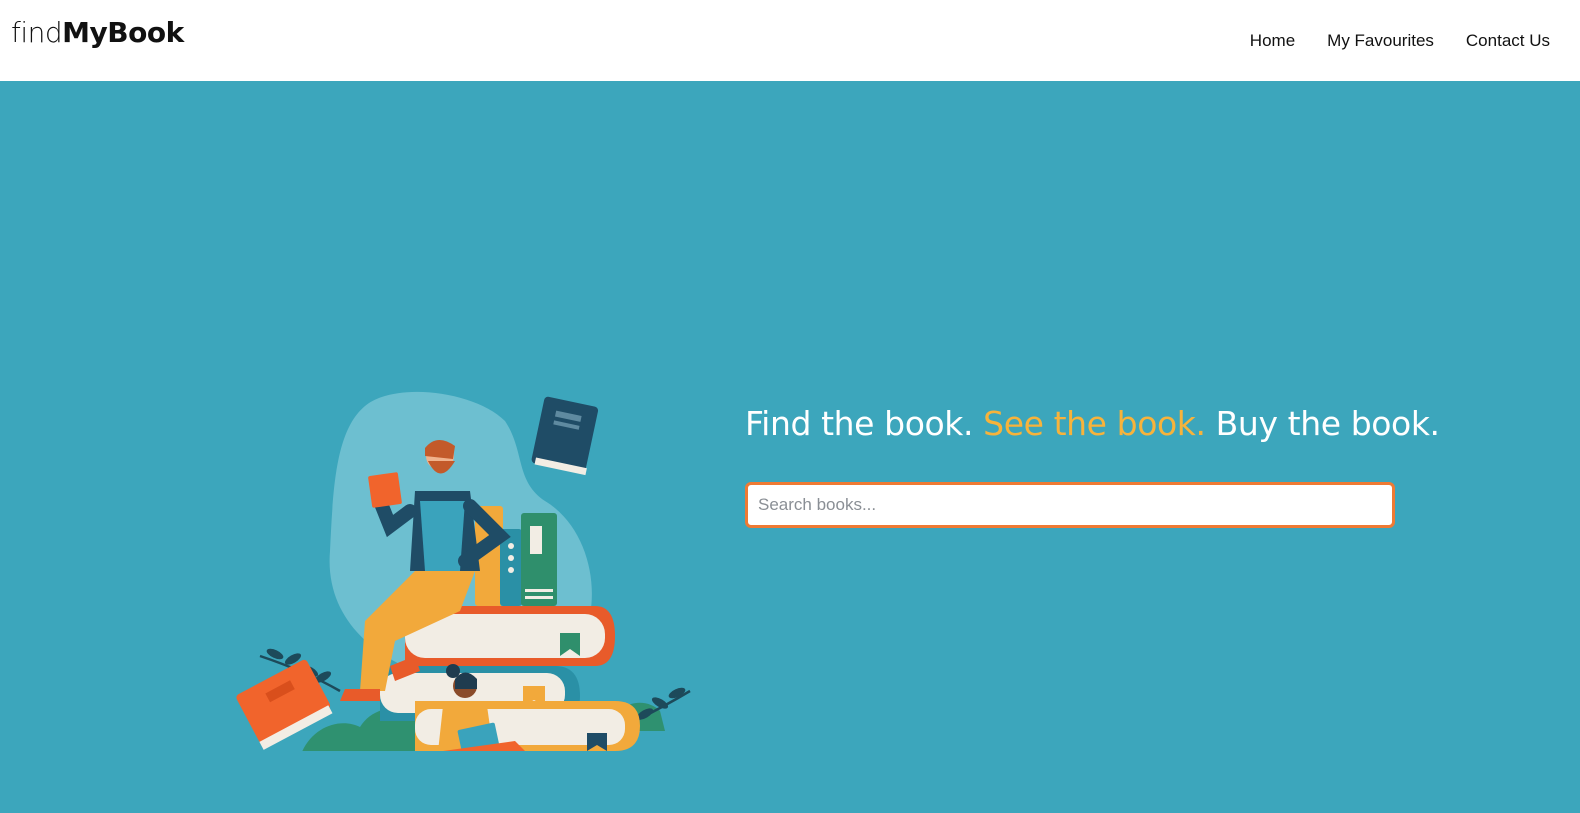  Describe the element at coordinates (1272, 41) in the screenshot. I see `nav-home-link: Home` at that location.